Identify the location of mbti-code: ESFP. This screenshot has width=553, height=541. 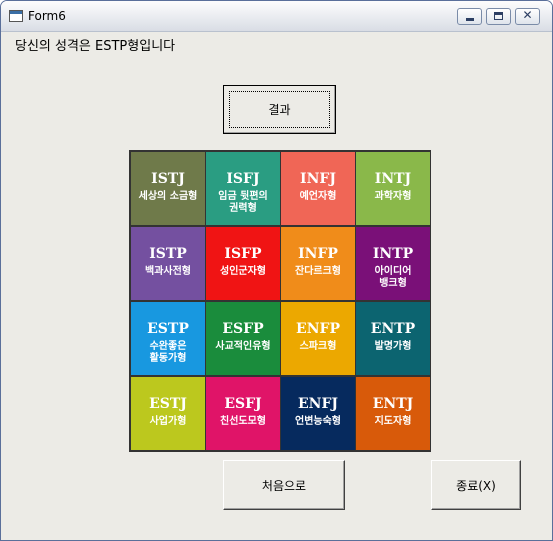
(243, 329).